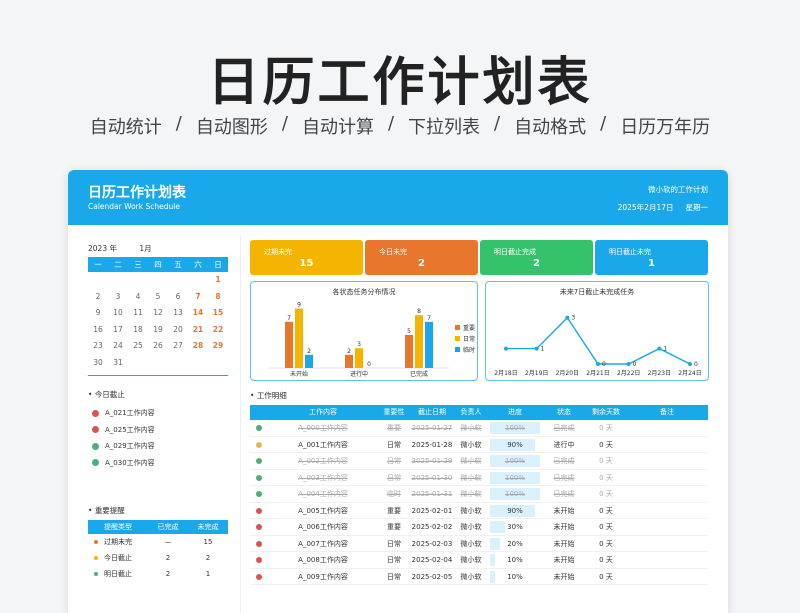  What do you see at coordinates (479, 527) in the screenshot?
I see `table-row: A_006工作内容 重要 2025-02-02 微小软 30% 未开始 0 天` at bounding box center [479, 527].